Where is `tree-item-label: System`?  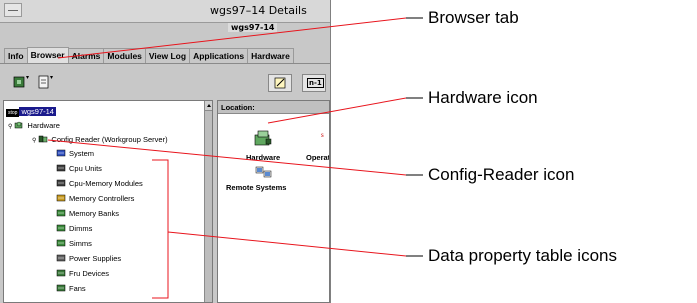 tree-item-label: System is located at coordinates (82, 153).